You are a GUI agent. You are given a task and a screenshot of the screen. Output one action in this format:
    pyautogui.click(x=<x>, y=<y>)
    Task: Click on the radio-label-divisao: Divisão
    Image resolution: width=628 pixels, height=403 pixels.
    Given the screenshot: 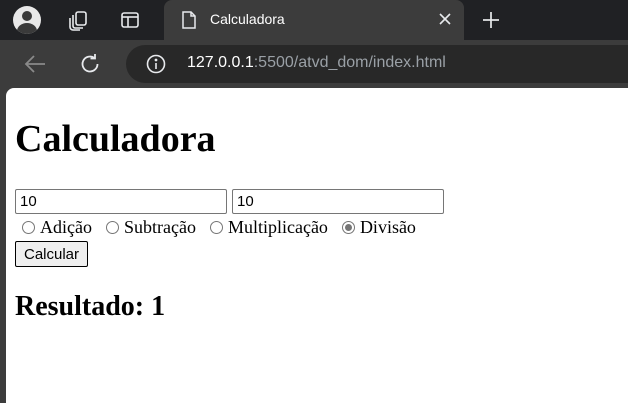 What is the action you would take?
    pyautogui.click(x=387, y=227)
    